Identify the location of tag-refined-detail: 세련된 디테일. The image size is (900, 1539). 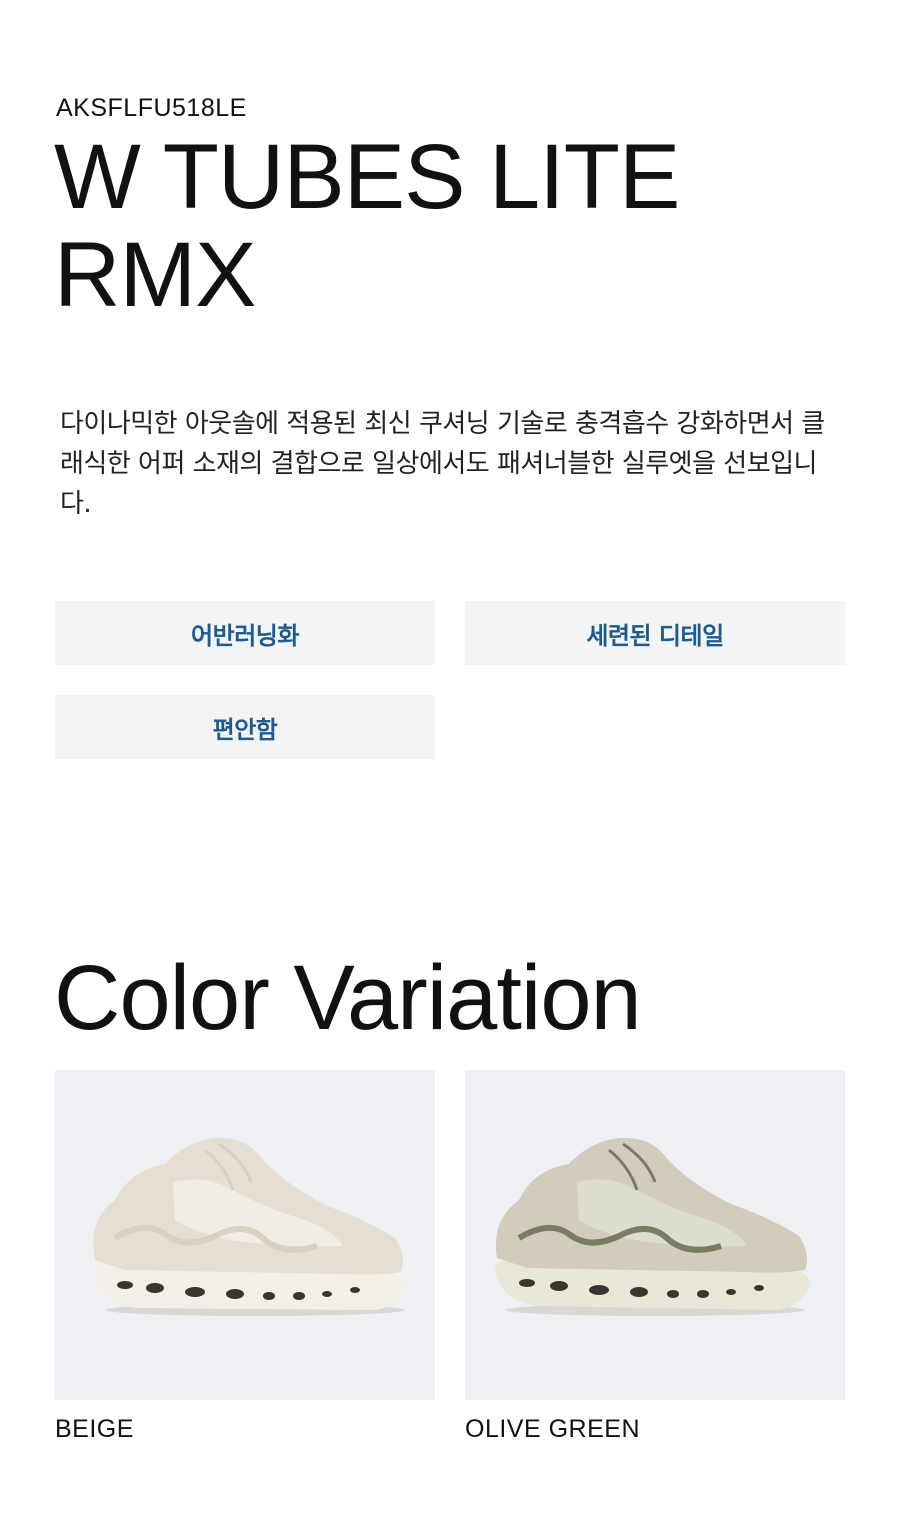
(655, 633).